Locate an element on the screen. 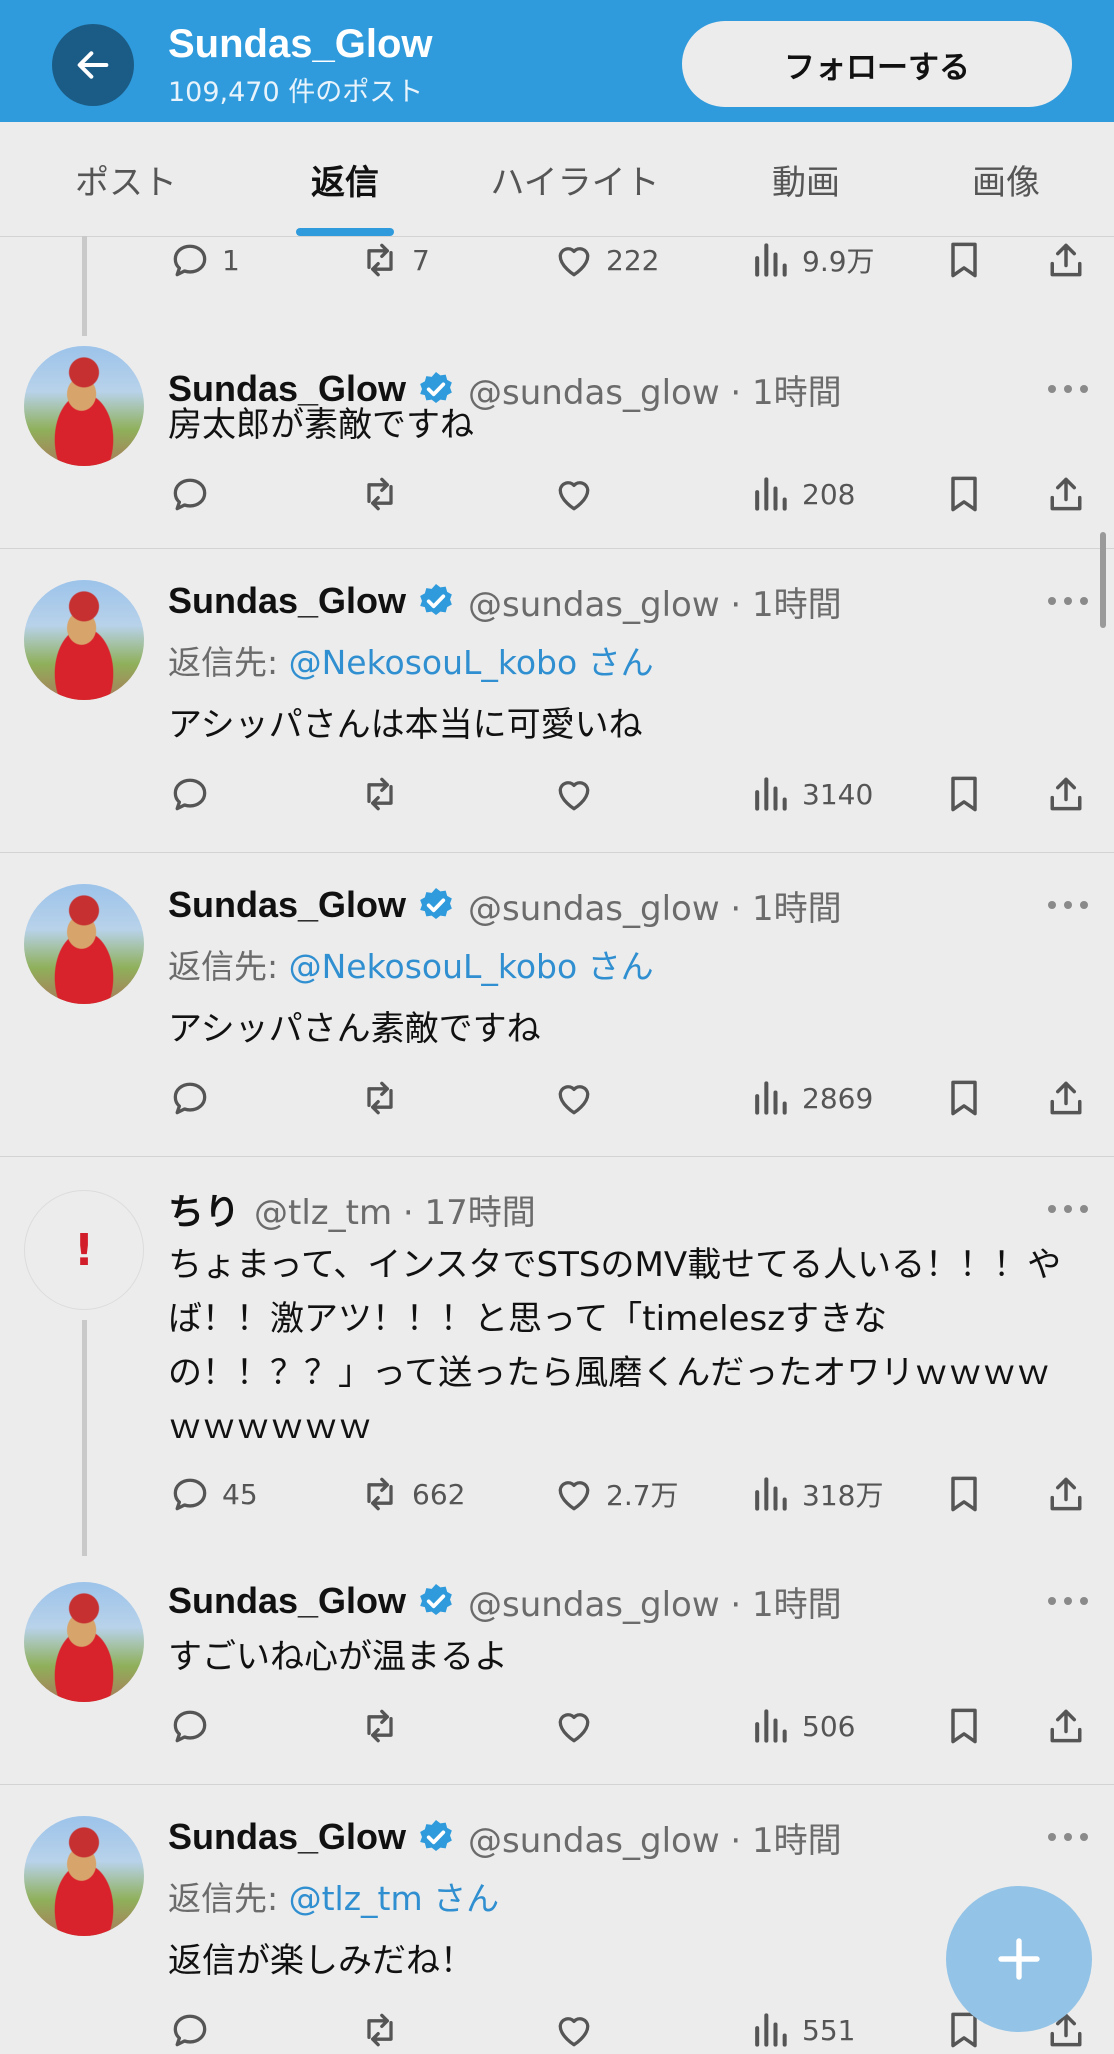 Image resolution: width=1114 pixels, height=2054 pixels. views-button: 506 is located at coordinates (801, 1726).